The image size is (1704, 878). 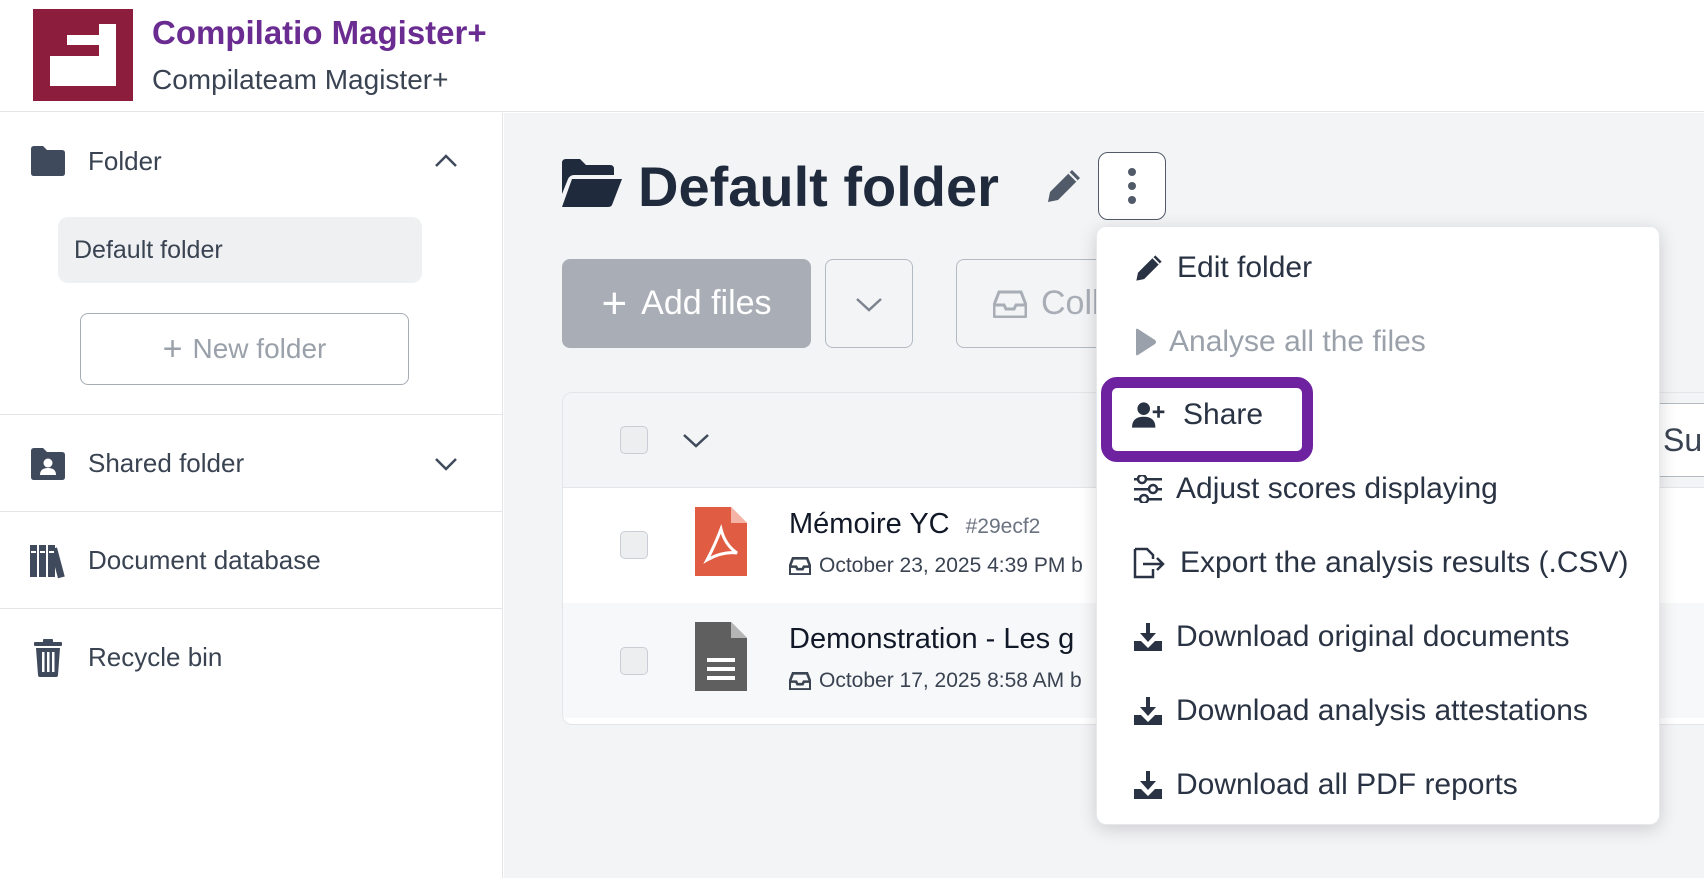 I want to click on file-id: #29ecf2, so click(x=1003, y=526).